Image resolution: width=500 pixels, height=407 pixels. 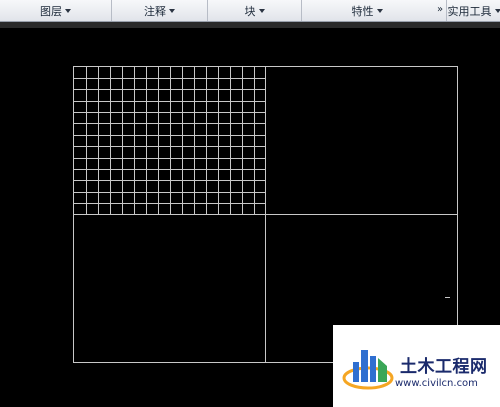 I want to click on properties-panel-label: 特性, so click(x=362, y=11).